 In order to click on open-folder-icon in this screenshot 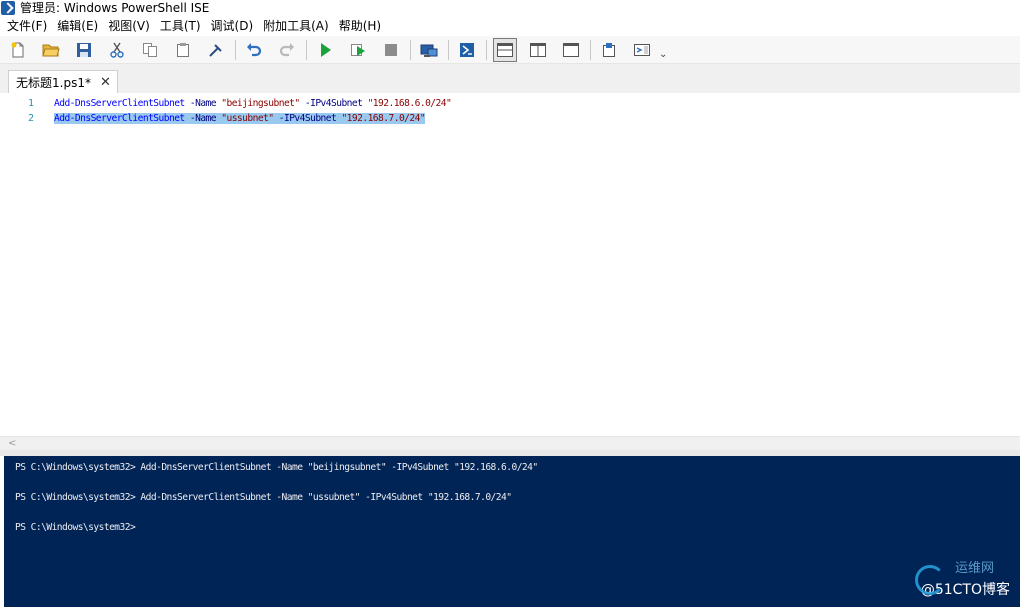, I will do `click(51, 50)`.